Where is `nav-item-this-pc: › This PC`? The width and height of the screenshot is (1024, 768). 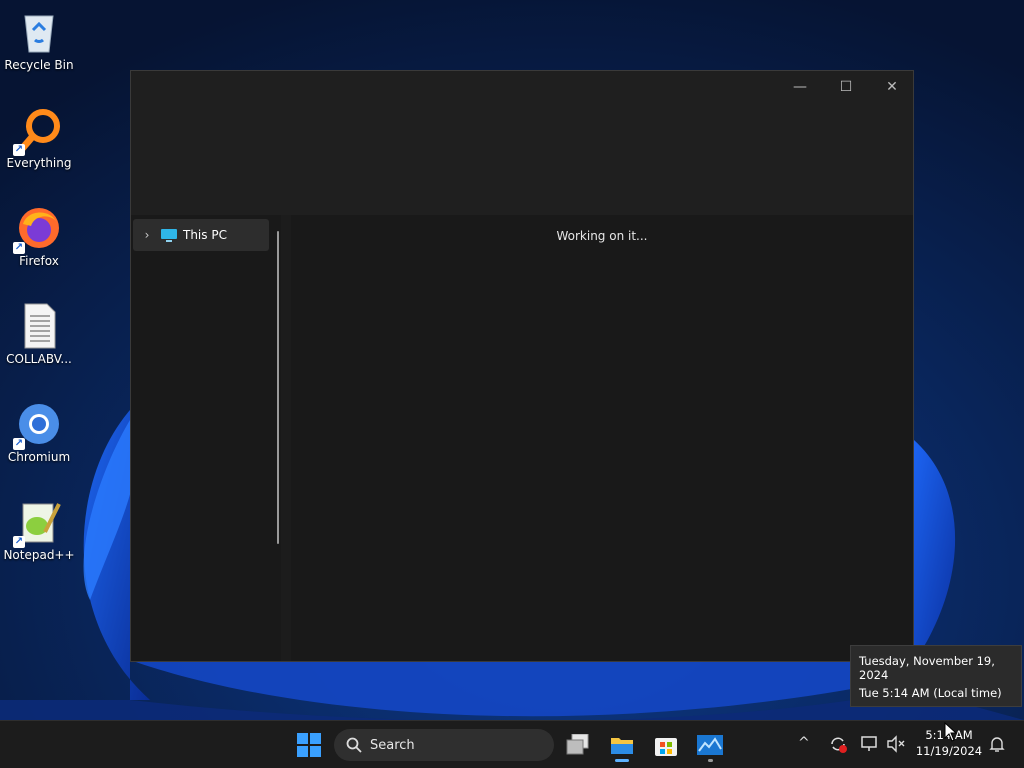
nav-item-this-pc: › This PC is located at coordinates (201, 235).